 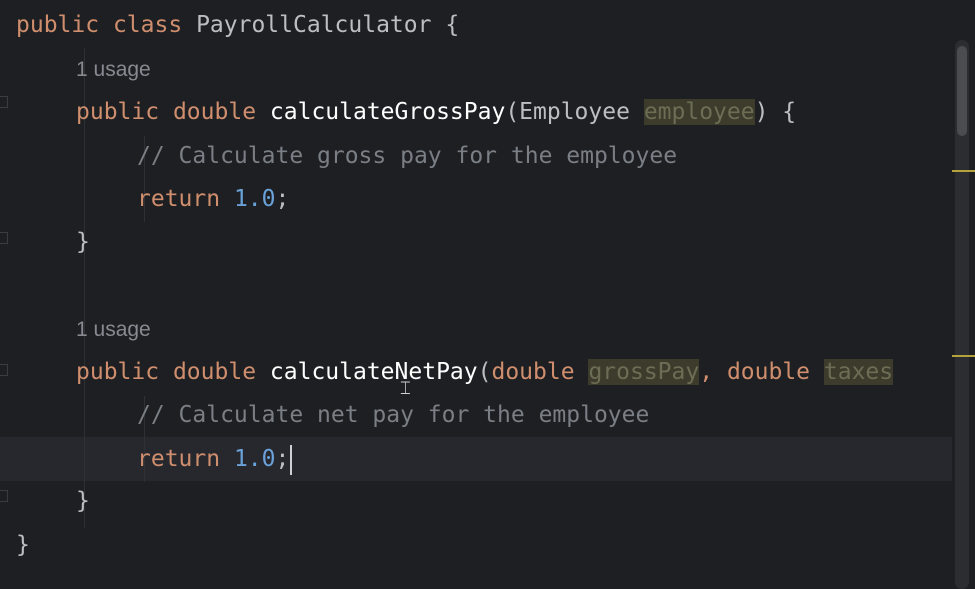 What do you see at coordinates (393, 415) in the screenshot?
I see `code-comment: // Calculate net pay for the employee` at bounding box center [393, 415].